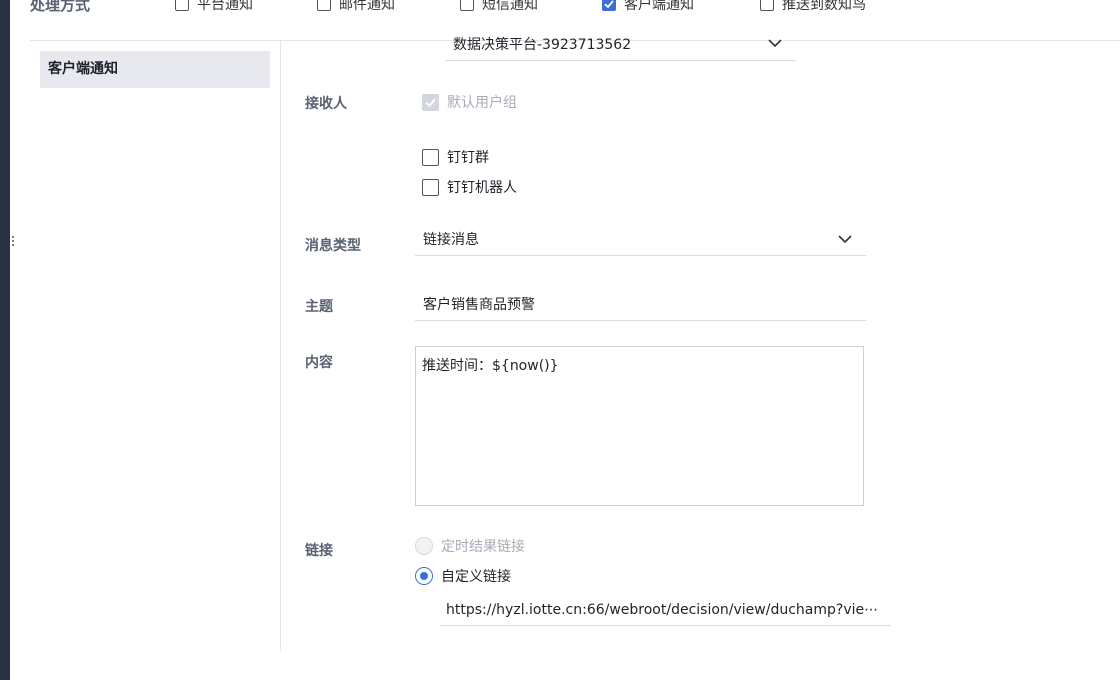 This screenshot has width=1120, height=680. I want to click on content-textarea: 推送时间：${now()}, so click(639, 426).